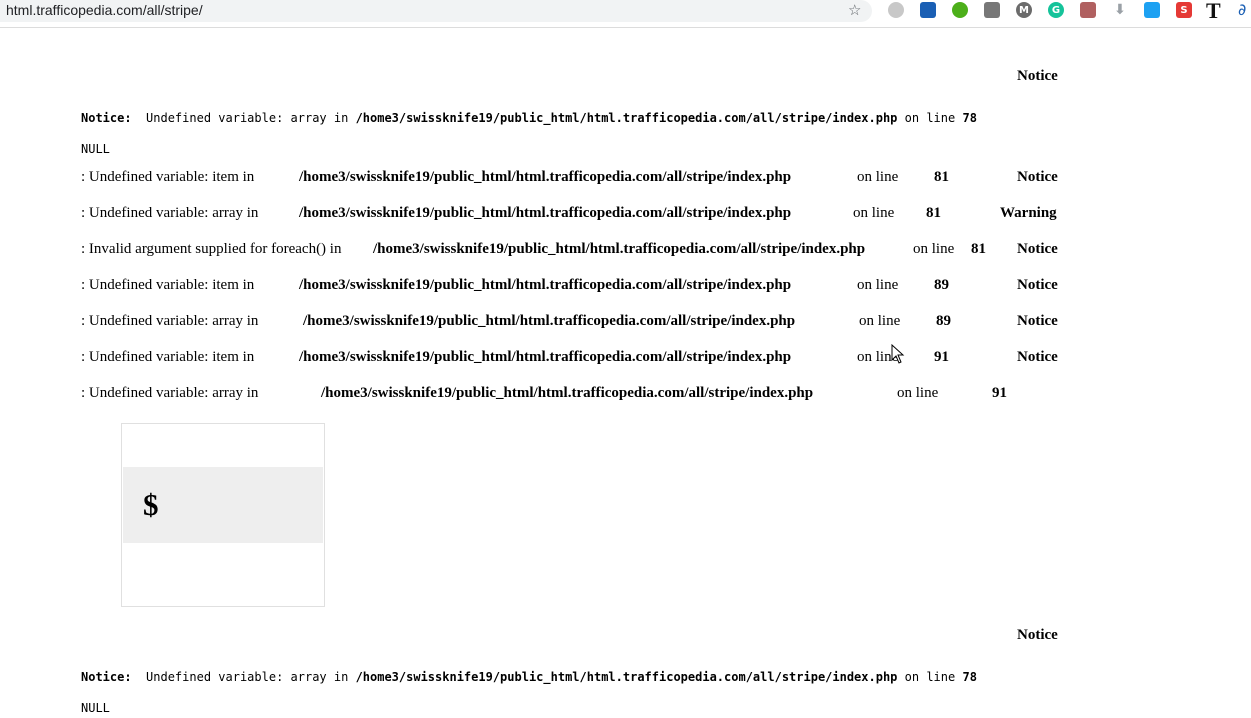 The image size is (1251, 718). Describe the element at coordinates (104, 10) in the screenshot. I see `url-text: html.trafficopedia.com/all/stripe/` at that location.